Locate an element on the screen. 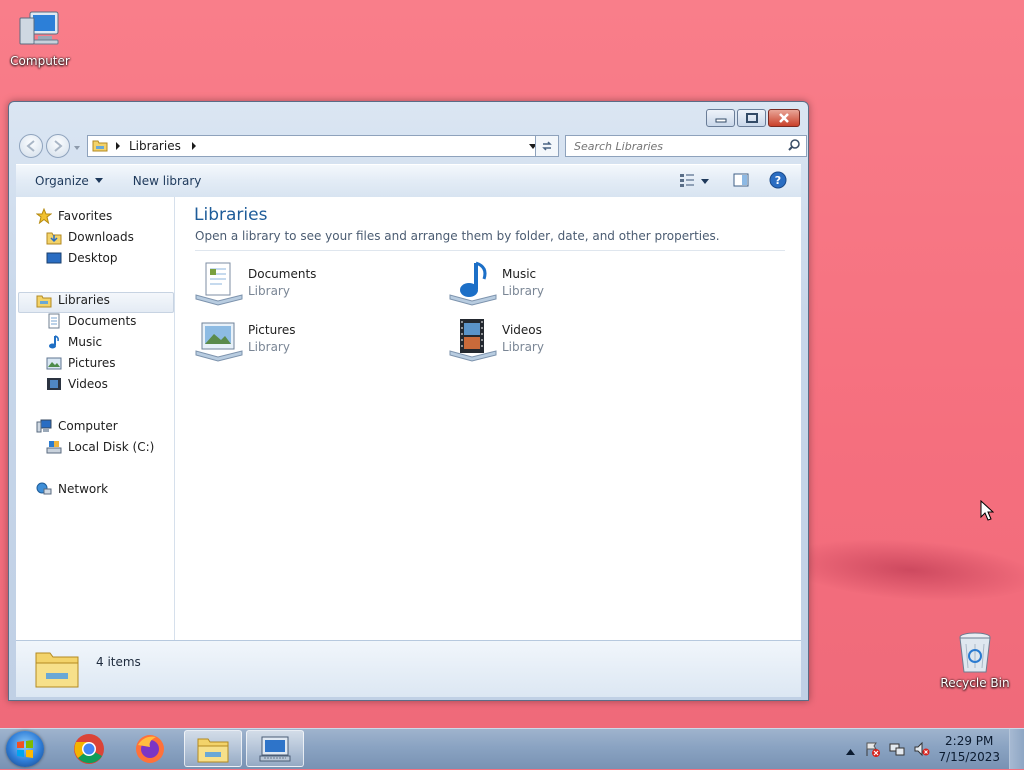 This screenshot has width=1024, height=770. nav-item-downloads: Downloads is located at coordinates (90, 237).